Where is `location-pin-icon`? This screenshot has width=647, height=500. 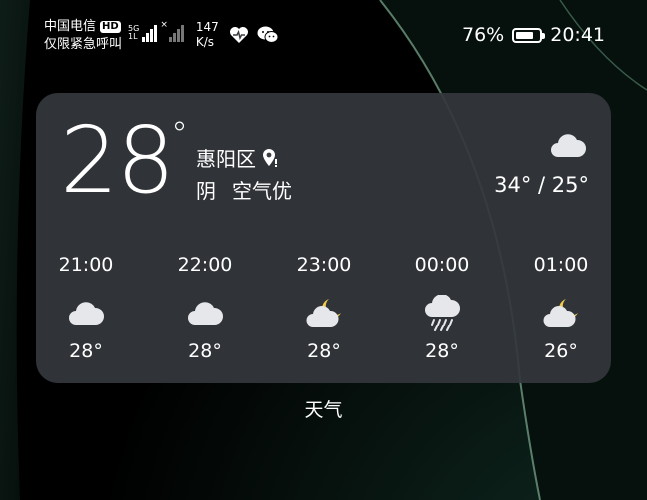
location-pin-icon is located at coordinates (270, 157).